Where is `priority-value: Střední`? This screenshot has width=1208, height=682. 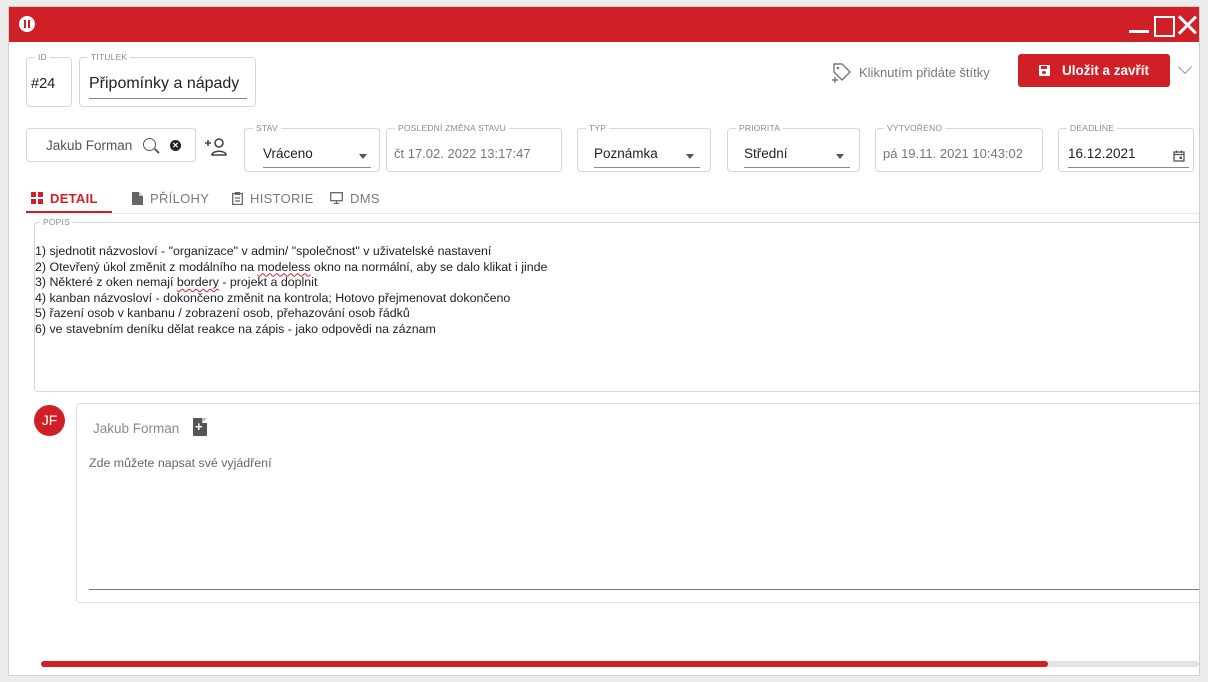
priority-value: Střední is located at coordinates (766, 153).